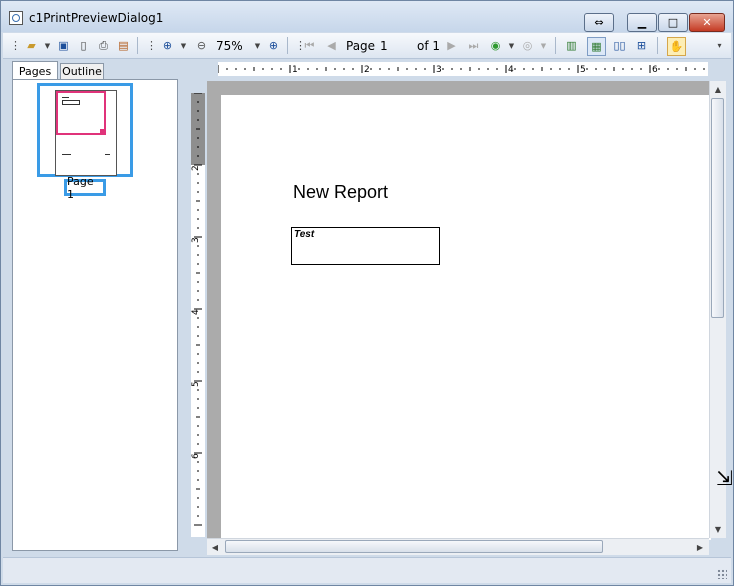 The width and height of the screenshot is (734, 586). What do you see at coordinates (63, 45) in the screenshot?
I see `save-icon: ▣` at bounding box center [63, 45].